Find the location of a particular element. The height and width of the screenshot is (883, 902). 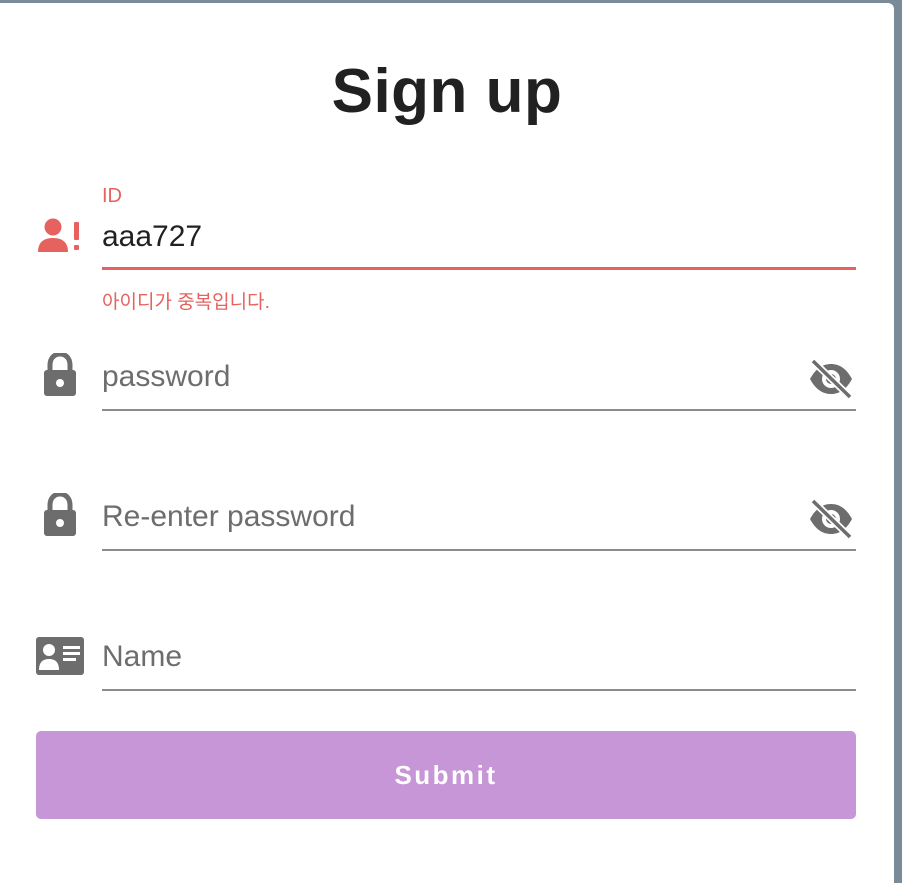

id-error-message: 아이디가 중복입니다. is located at coordinates (186, 302).